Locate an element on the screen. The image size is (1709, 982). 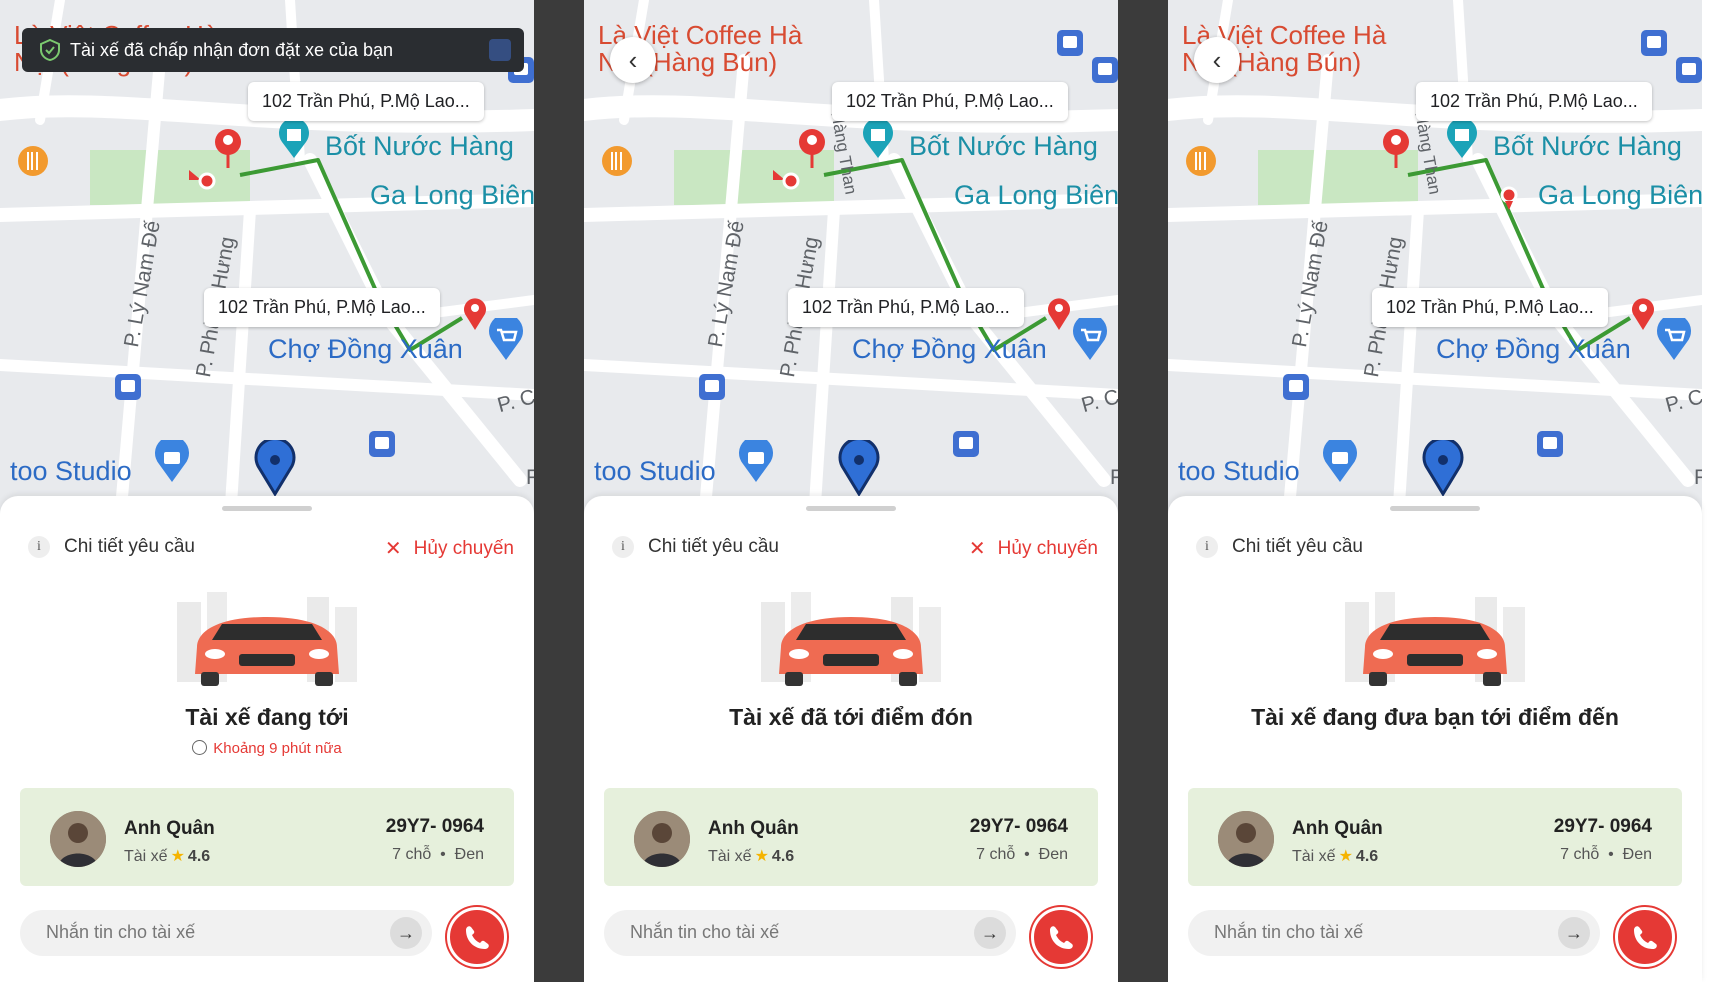
eta-text: Khoảng 9 phút nữa is located at coordinates (267, 748).